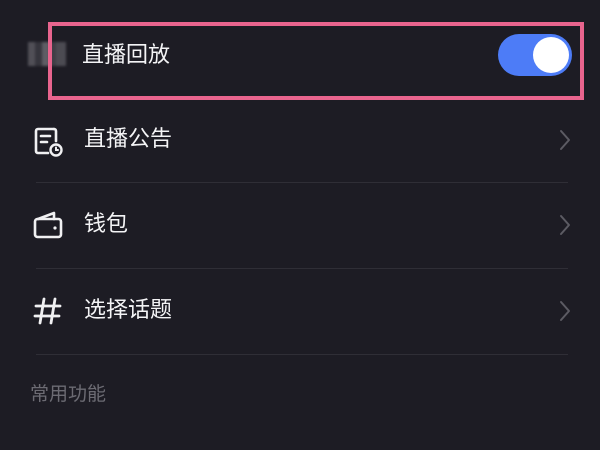 This screenshot has width=600, height=450. What do you see at coordinates (126, 55) in the screenshot?
I see `live-replay-label: 直播回放` at bounding box center [126, 55].